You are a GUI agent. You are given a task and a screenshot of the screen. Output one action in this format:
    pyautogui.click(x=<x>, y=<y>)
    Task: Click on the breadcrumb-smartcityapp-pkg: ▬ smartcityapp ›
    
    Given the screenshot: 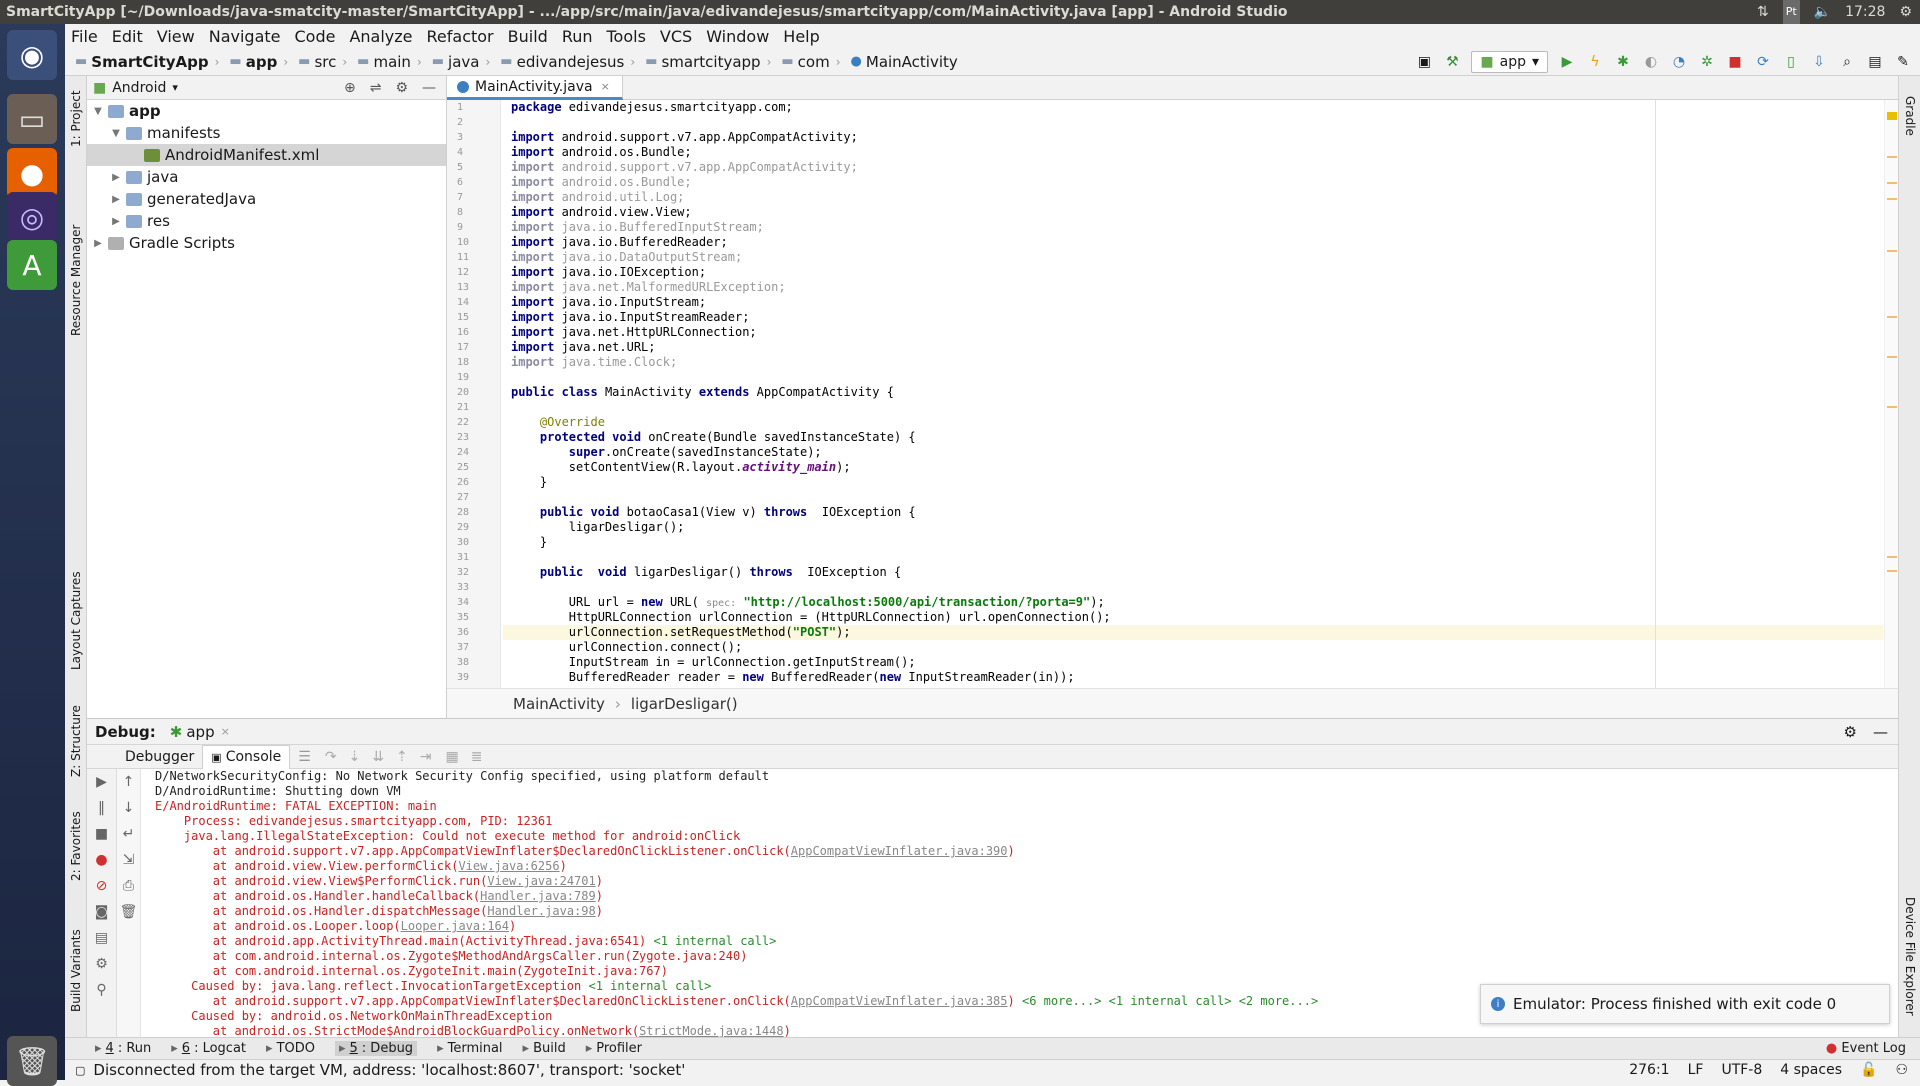 What is the action you would take?
    pyautogui.click(x=708, y=62)
    